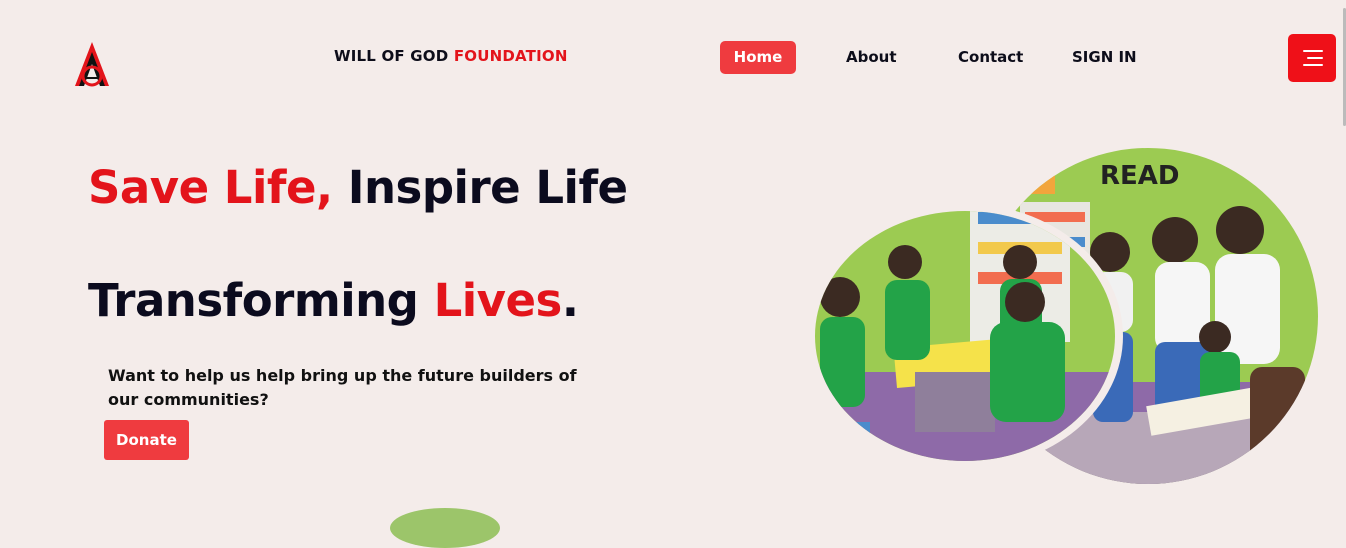 The image size is (1346, 548). What do you see at coordinates (1104, 57) in the screenshot?
I see `nav-sign-in: SIGN IN` at bounding box center [1104, 57].